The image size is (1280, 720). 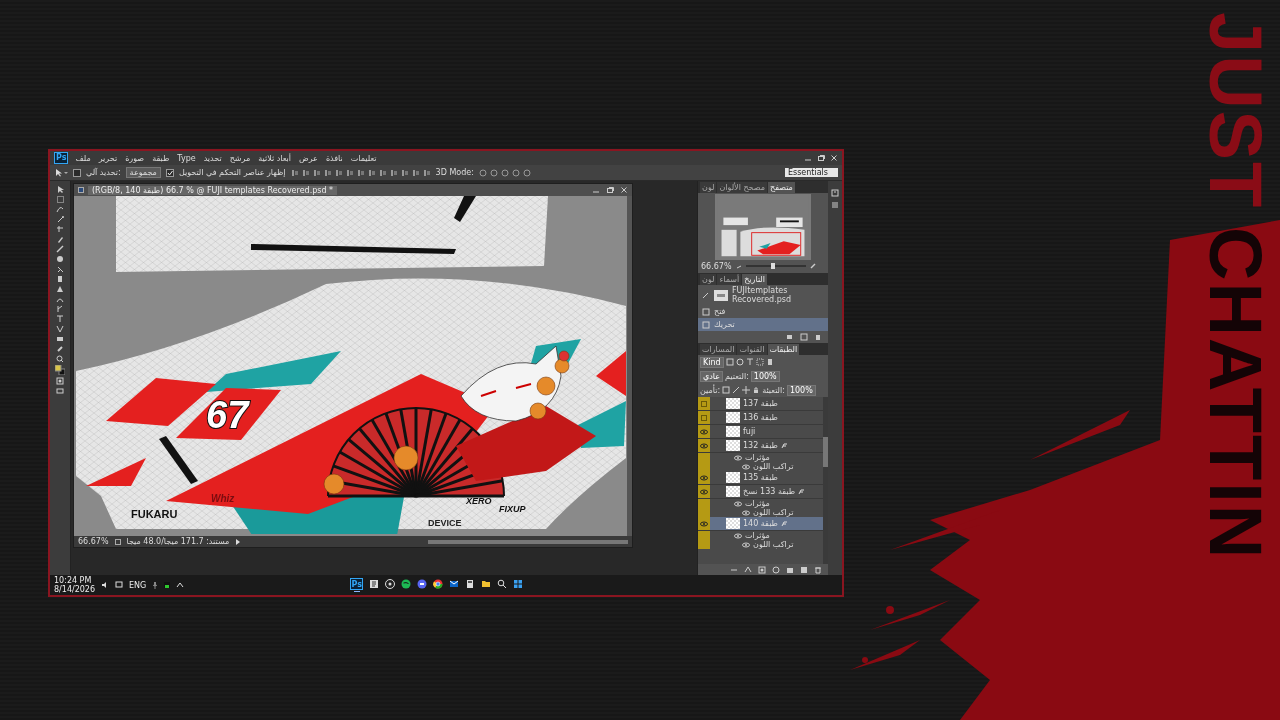 I want to click on fill-field: 100%, so click(x=801, y=390).